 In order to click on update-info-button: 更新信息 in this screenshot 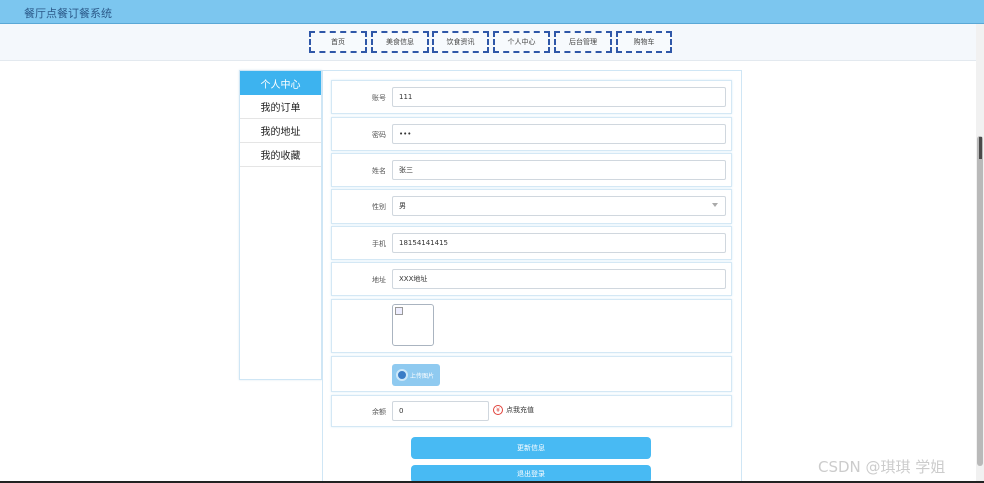, I will do `click(531, 448)`.